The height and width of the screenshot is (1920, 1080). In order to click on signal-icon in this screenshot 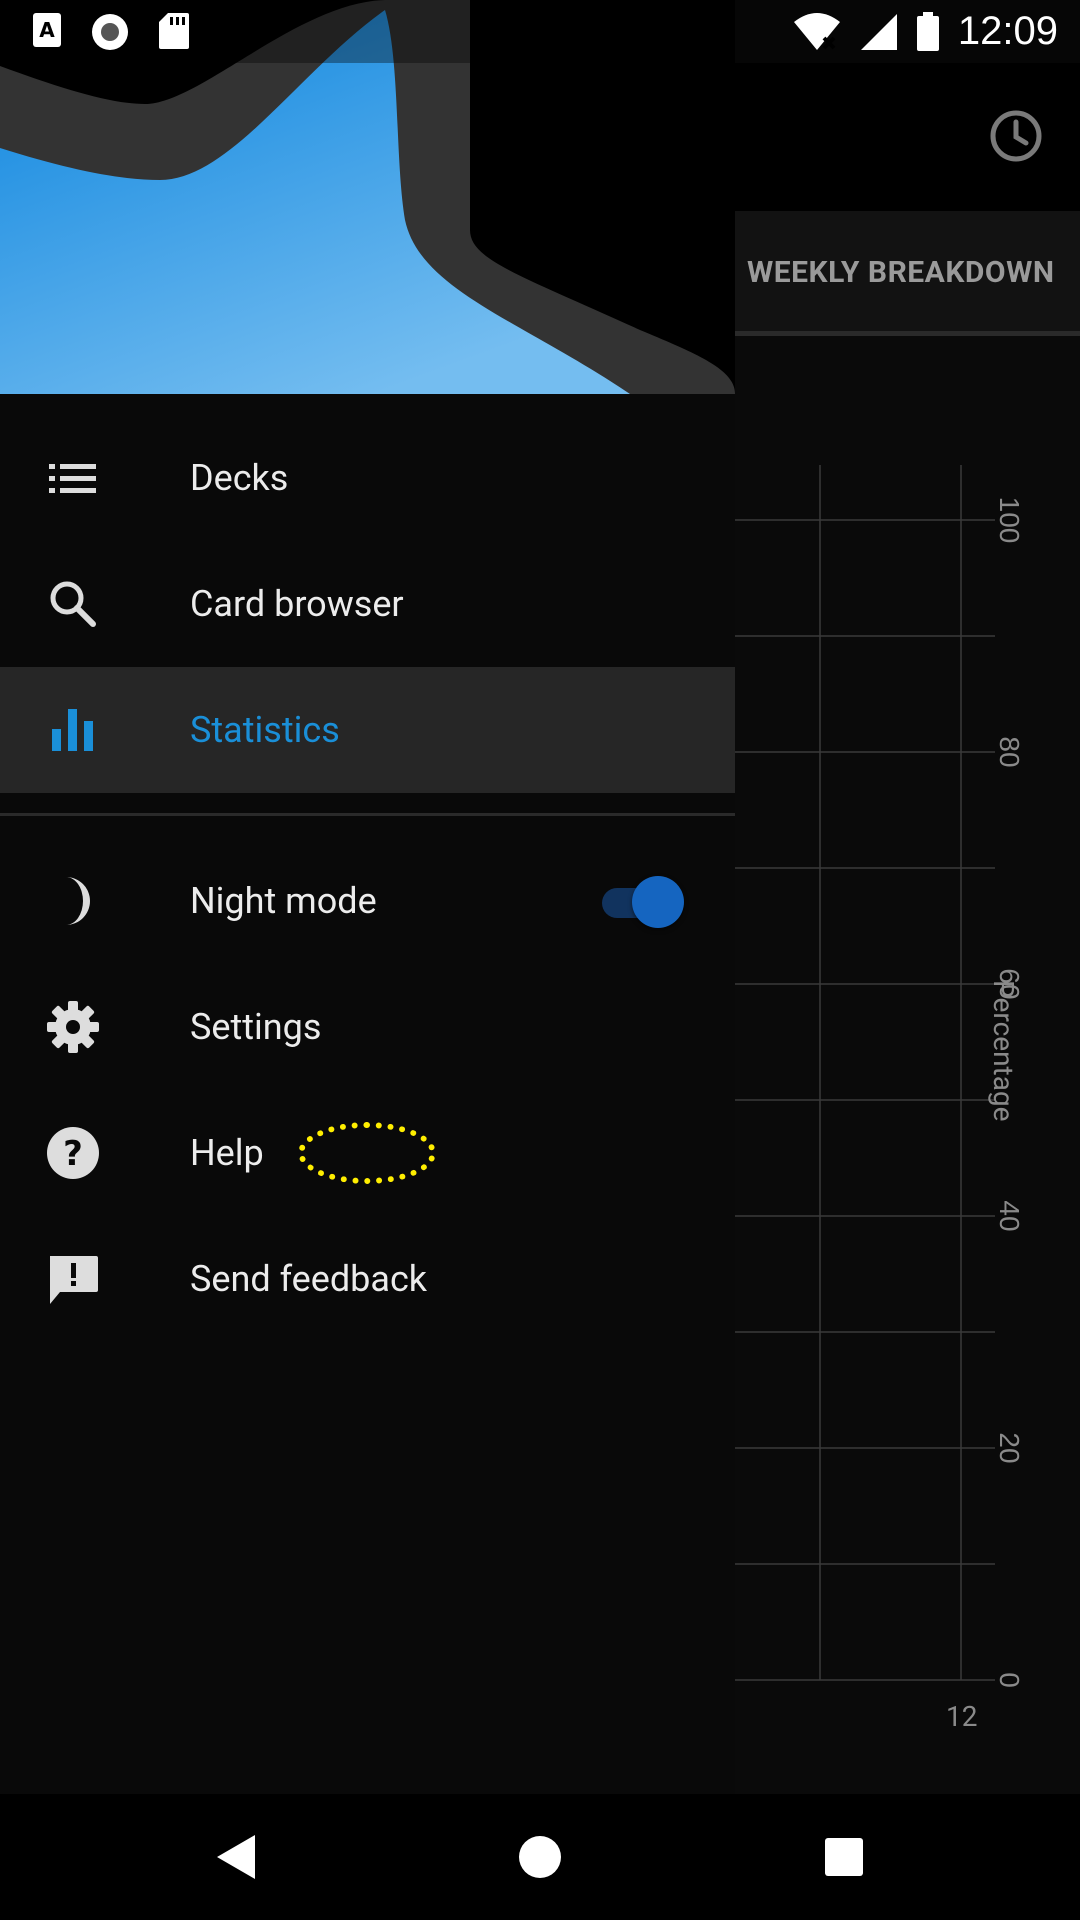, I will do `click(878, 31)`.